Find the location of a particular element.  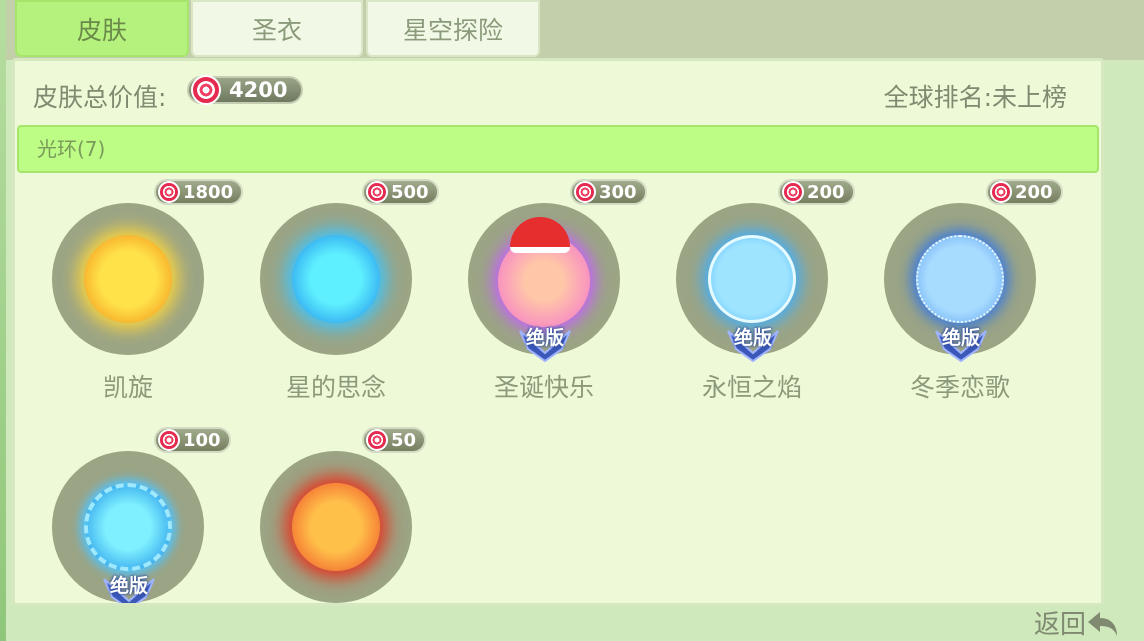

tab-star-explore: 星空探险 is located at coordinates (453, 28).